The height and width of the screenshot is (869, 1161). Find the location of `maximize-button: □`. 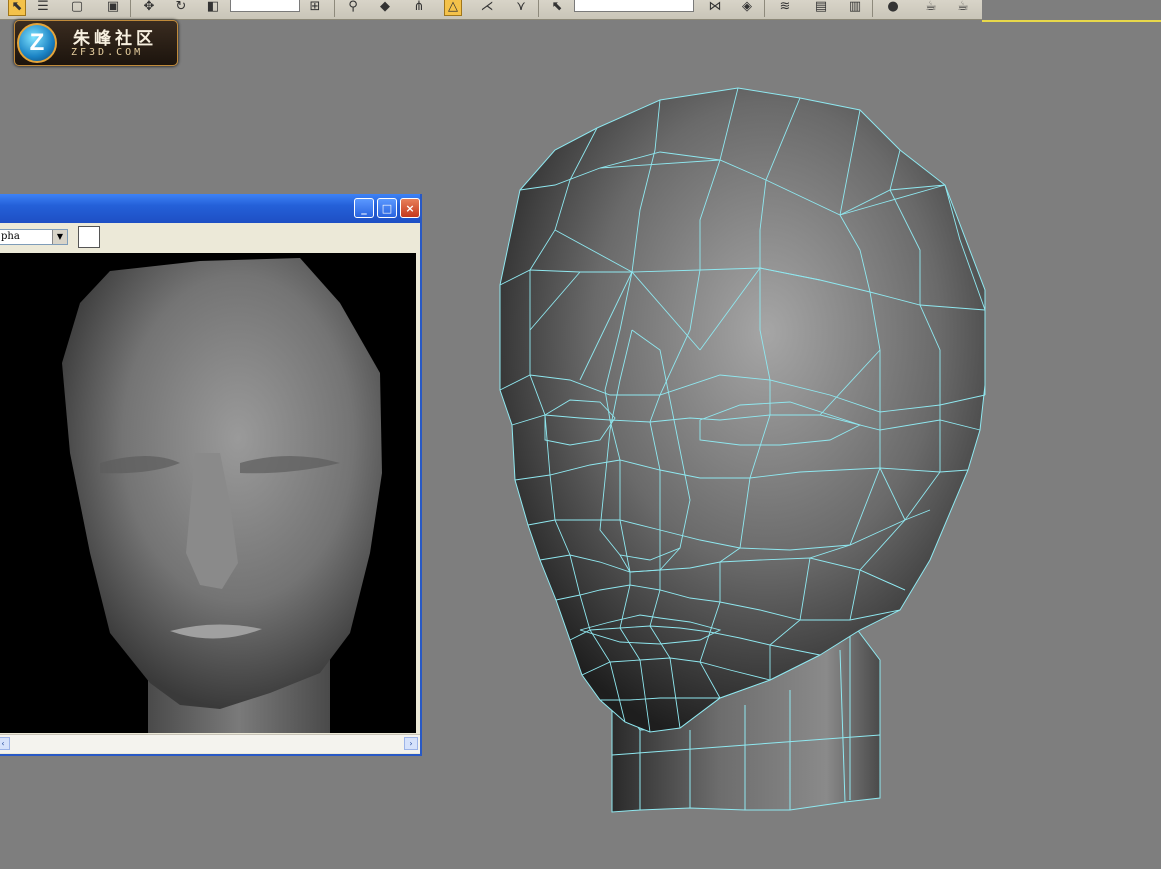

maximize-button: □ is located at coordinates (387, 208).